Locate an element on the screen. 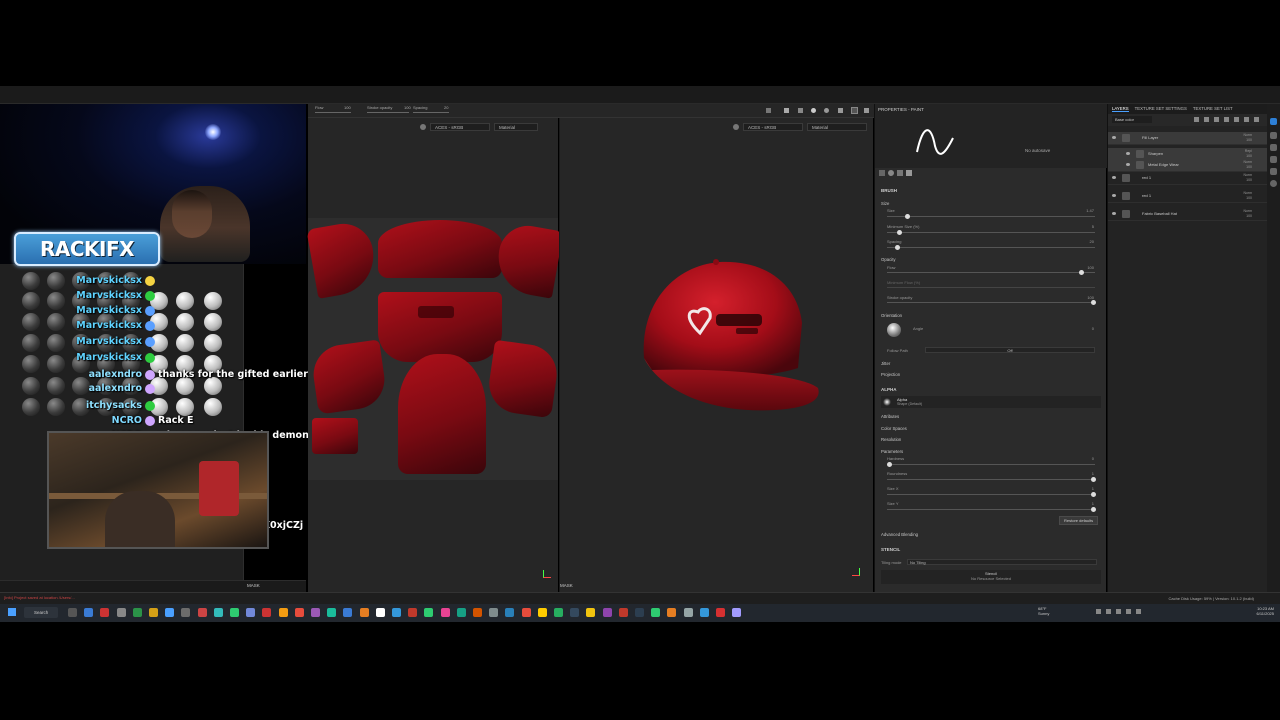 The width and height of the screenshot is (1280, 720). roundness-slider is located at coordinates (991, 479).